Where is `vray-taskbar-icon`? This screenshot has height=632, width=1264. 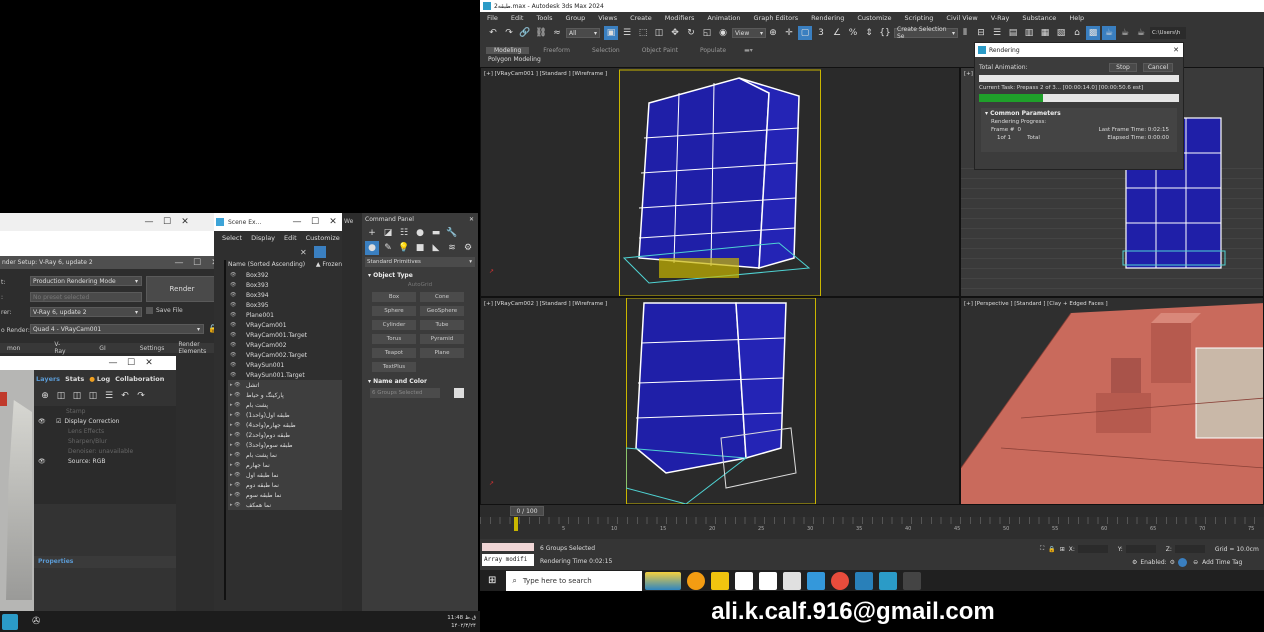 vray-taskbar-icon is located at coordinates (912, 580).